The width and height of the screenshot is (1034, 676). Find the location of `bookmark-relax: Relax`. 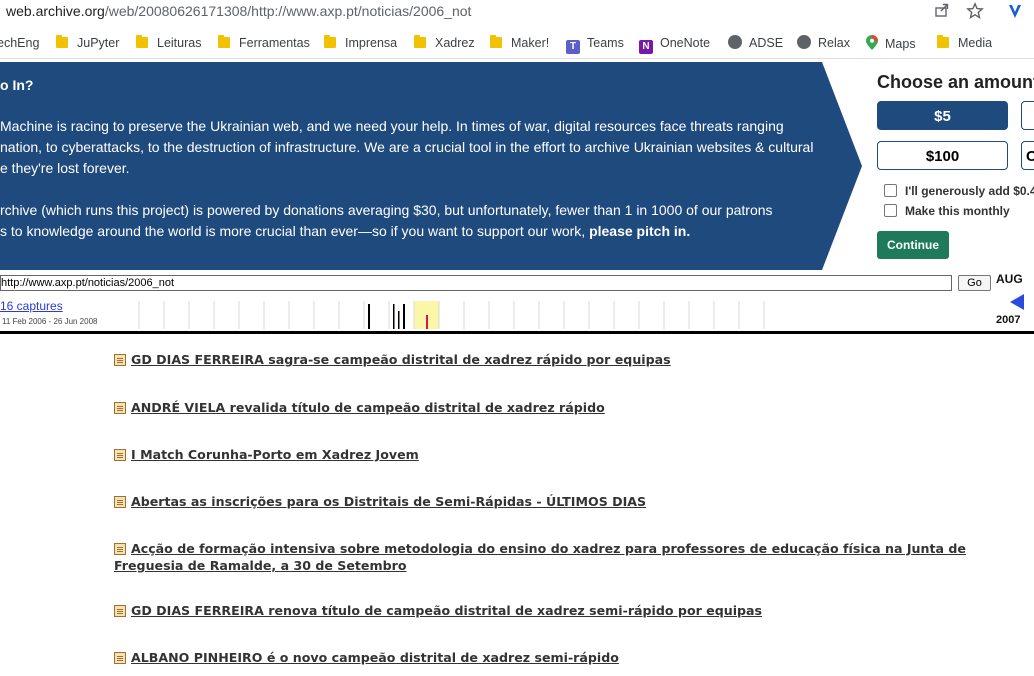

bookmark-relax: Relax is located at coordinates (823, 44).